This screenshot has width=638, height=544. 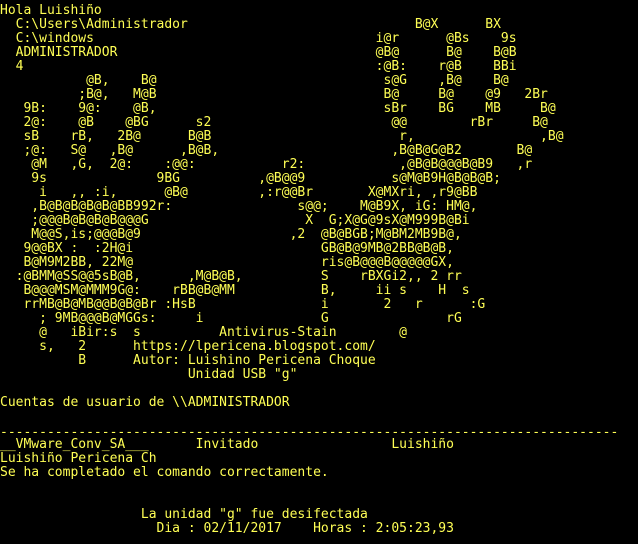 I want to click on console-line: 9B: 9@: @B, sBr BG MB B@, so click(x=278, y=108).